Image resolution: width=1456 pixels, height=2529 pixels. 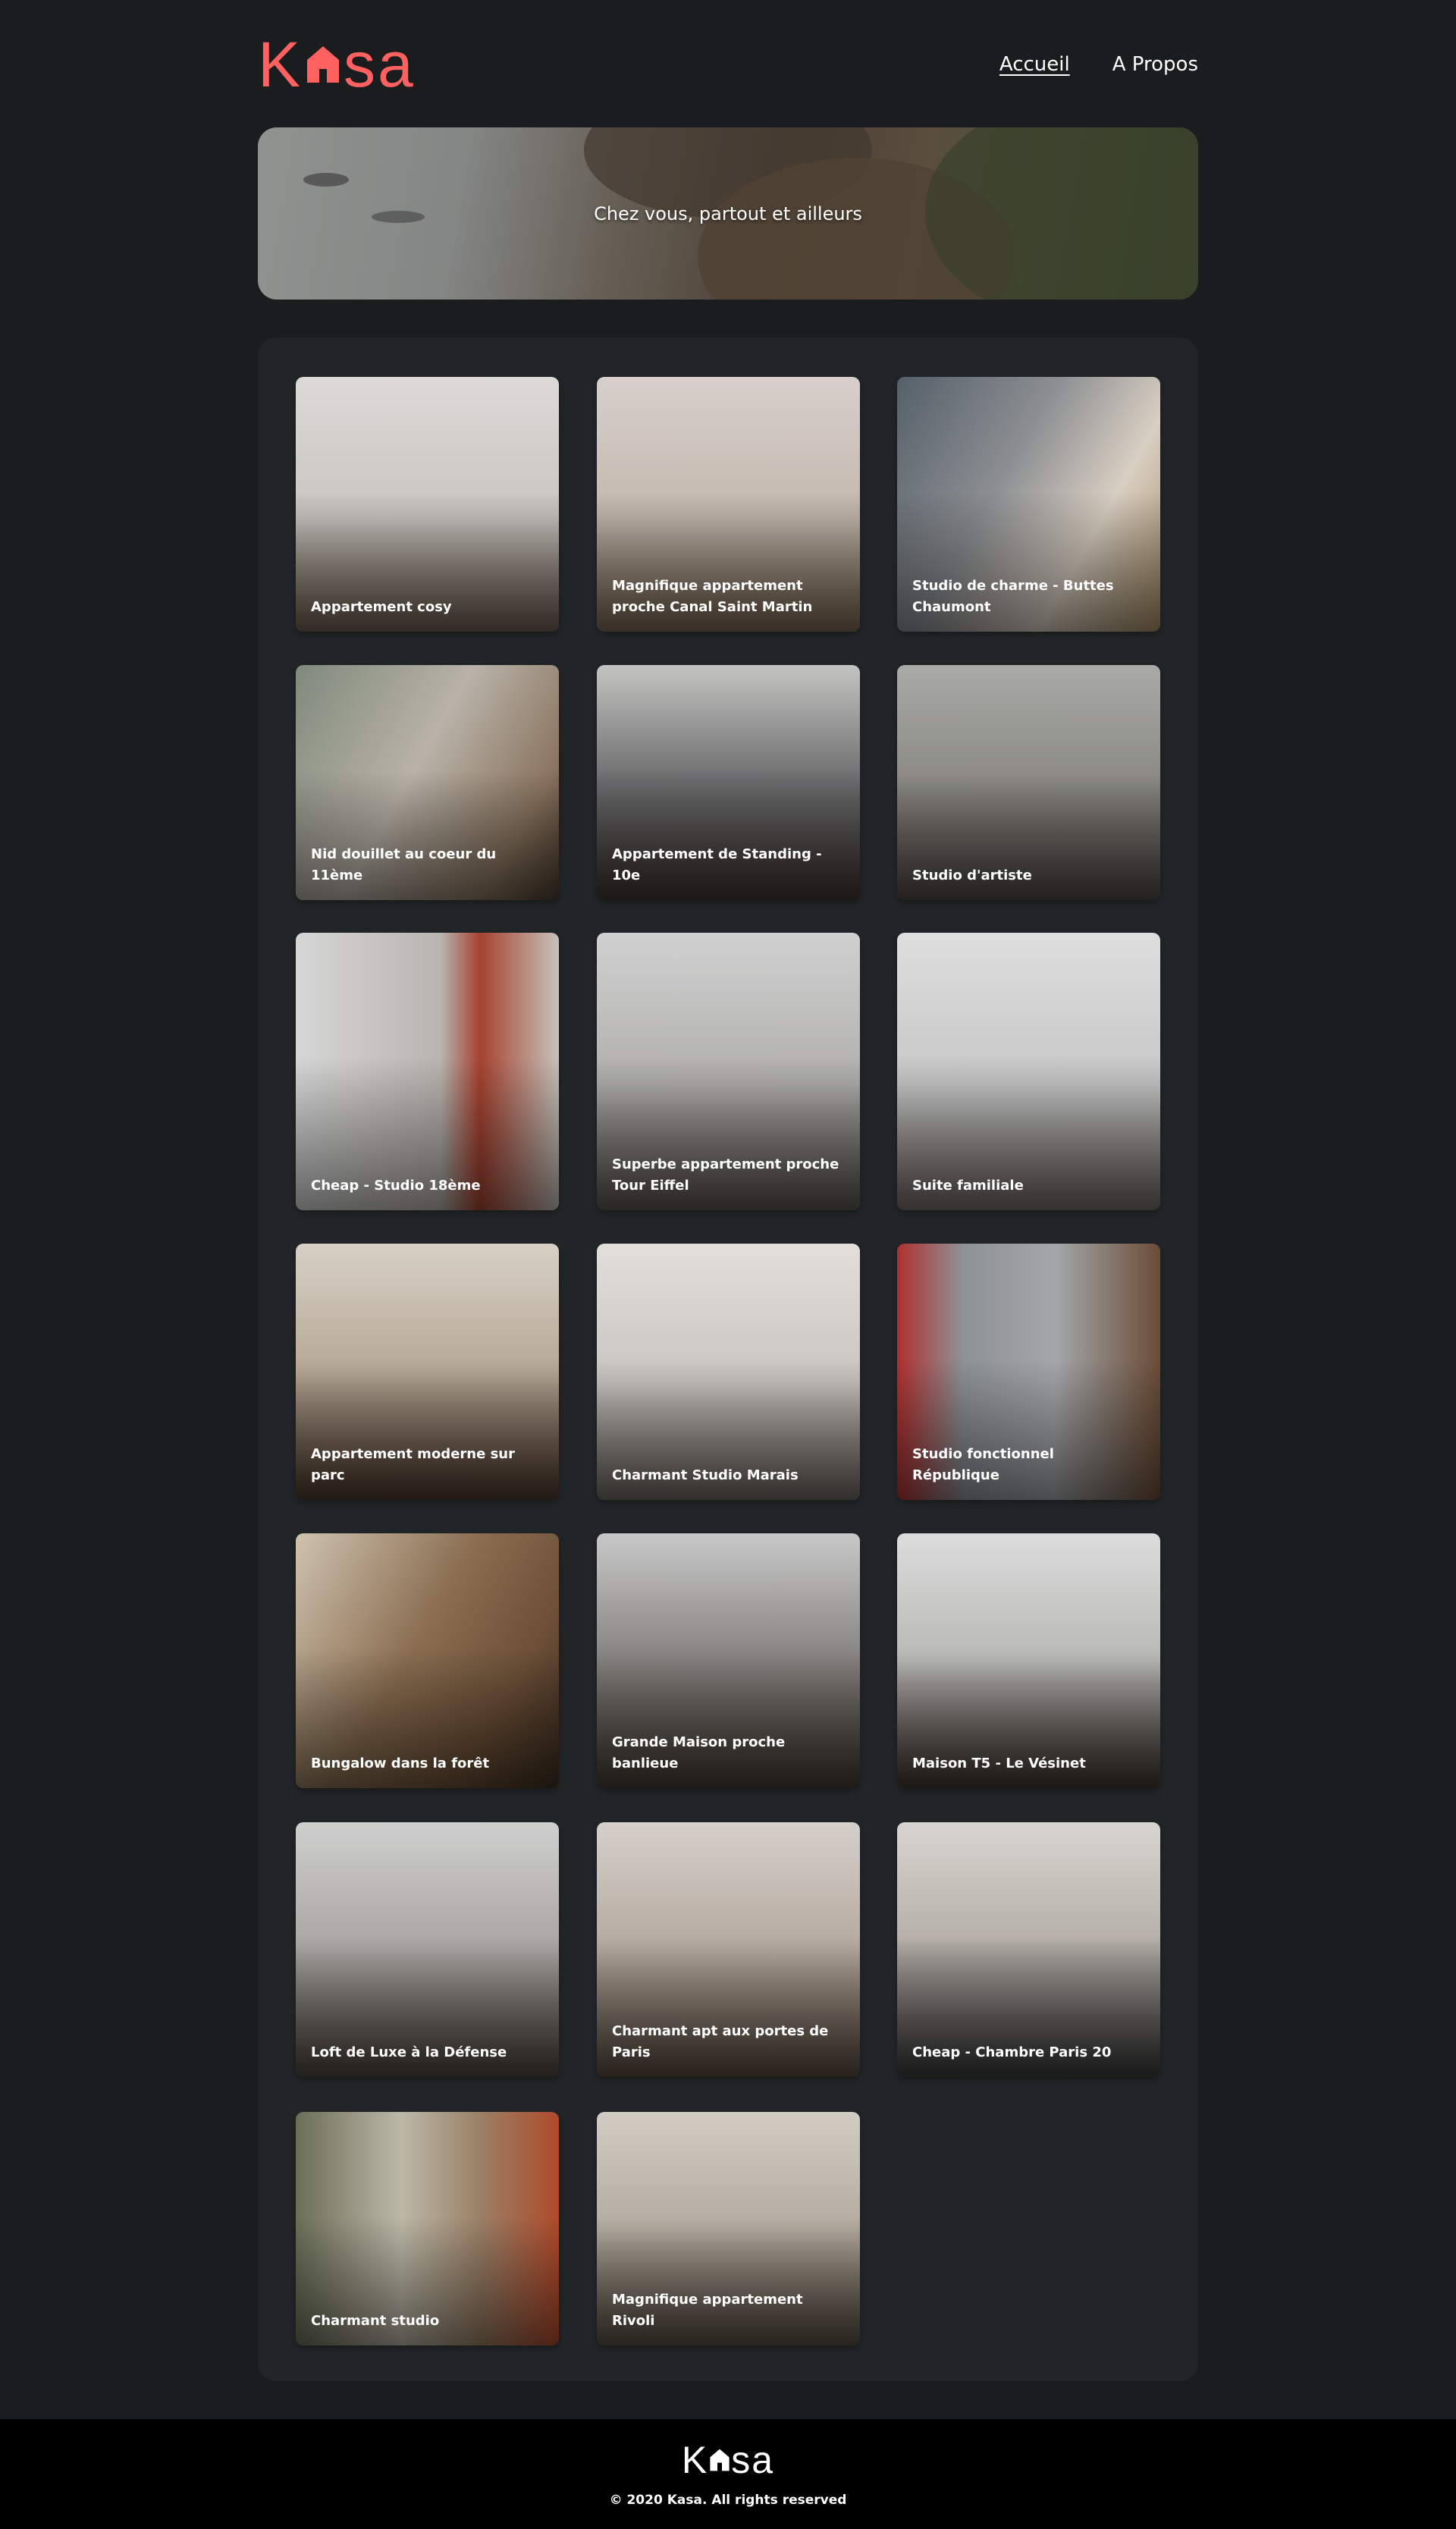 I want to click on nav-home-link: Accueil, so click(x=1034, y=64).